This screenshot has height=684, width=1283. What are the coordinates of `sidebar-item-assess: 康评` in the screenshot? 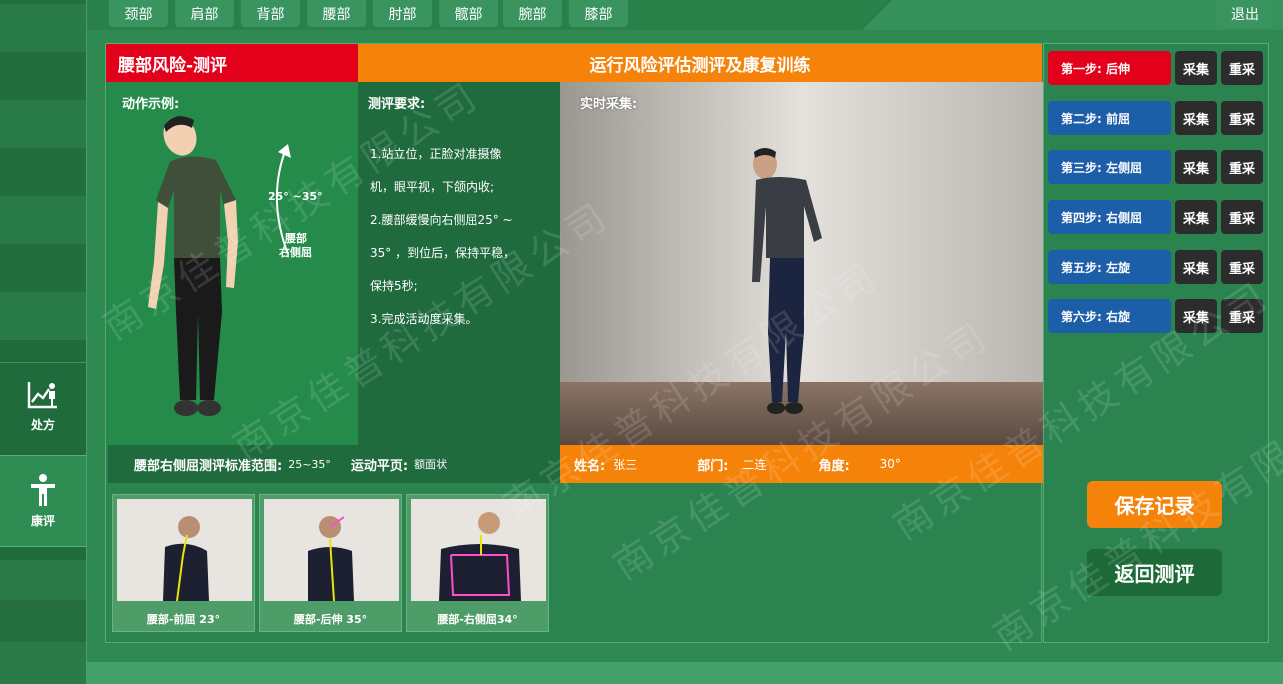 It's located at (43, 501).